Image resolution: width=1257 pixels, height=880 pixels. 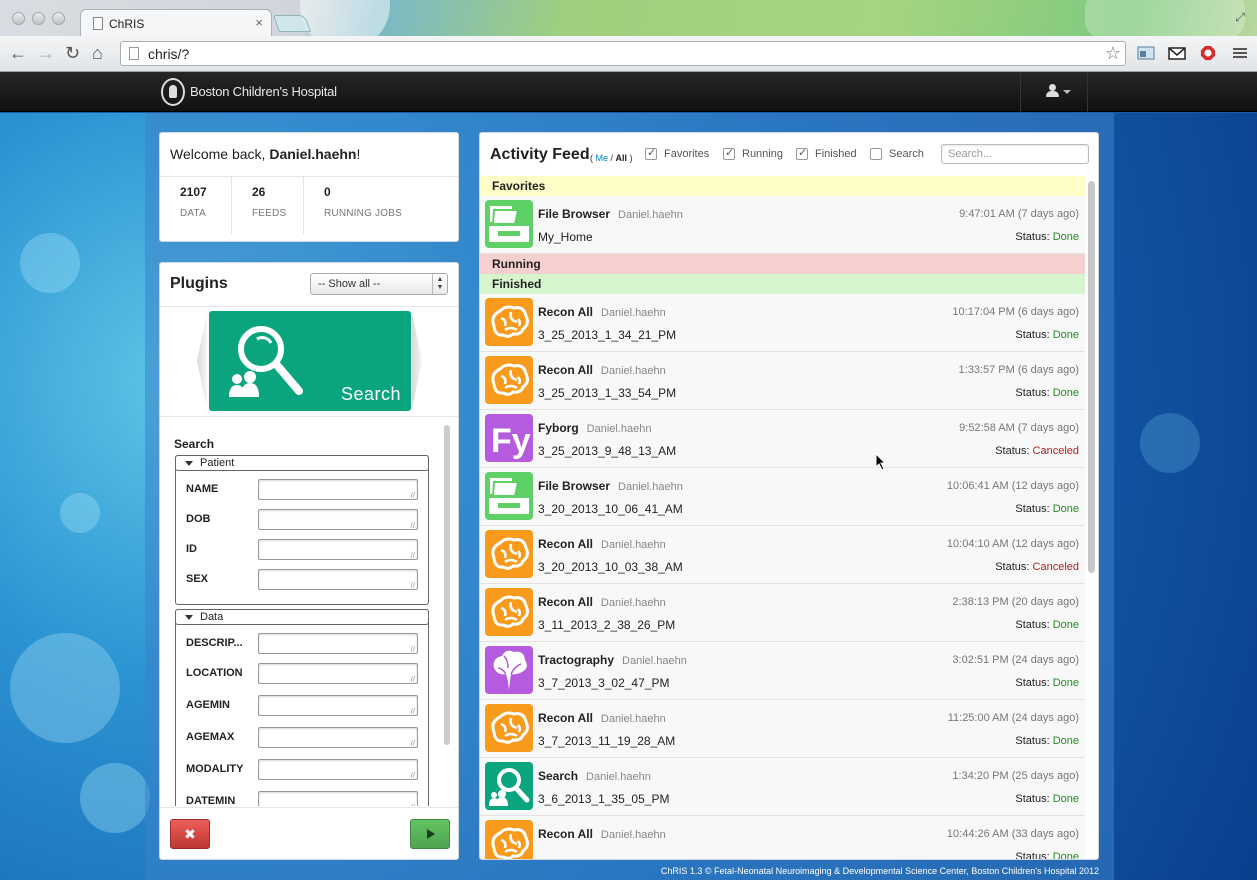 What do you see at coordinates (338, 798) in the screenshot?
I see `datemin-field` at bounding box center [338, 798].